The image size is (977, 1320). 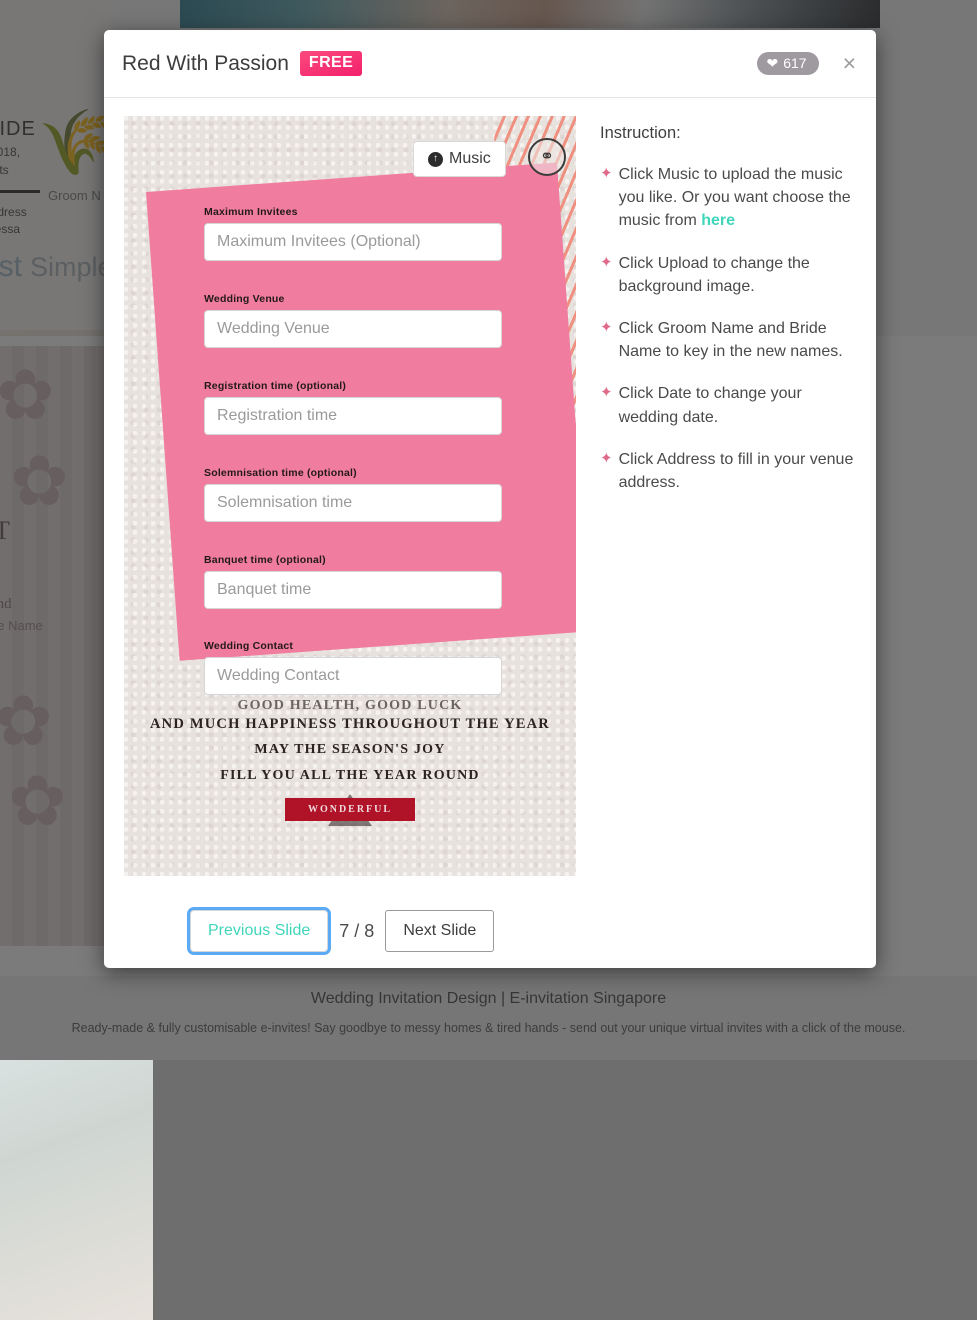 I want to click on field-maximum-invitees: Maximum Invitees, so click(x=353, y=233).